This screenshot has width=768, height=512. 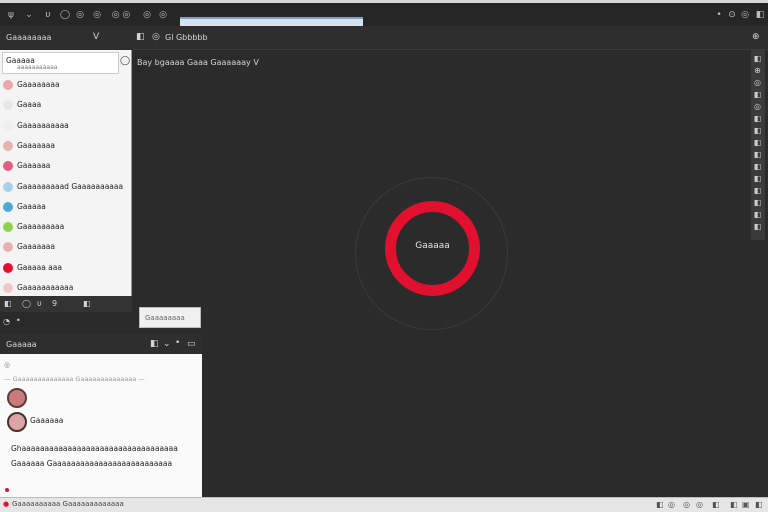 I want to click on toolbar-icon-7: ◎, so click(x=163, y=15).